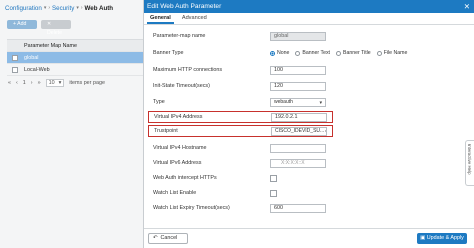  What do you see at coordinates (298, 163) in the screenshot?
I see `virtual-ipv6-input: X:X:X:X::X` at bounding box center [298, 163].